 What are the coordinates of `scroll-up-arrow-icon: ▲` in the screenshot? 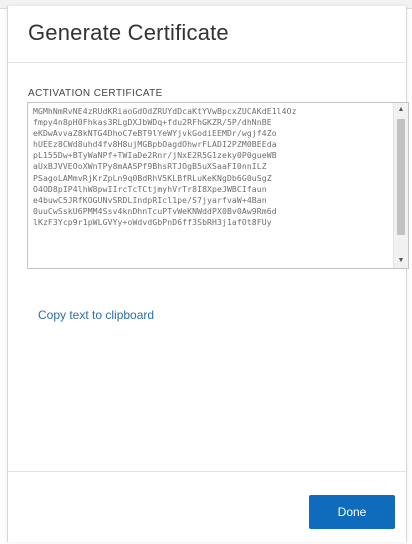 It's located at (401, 110).